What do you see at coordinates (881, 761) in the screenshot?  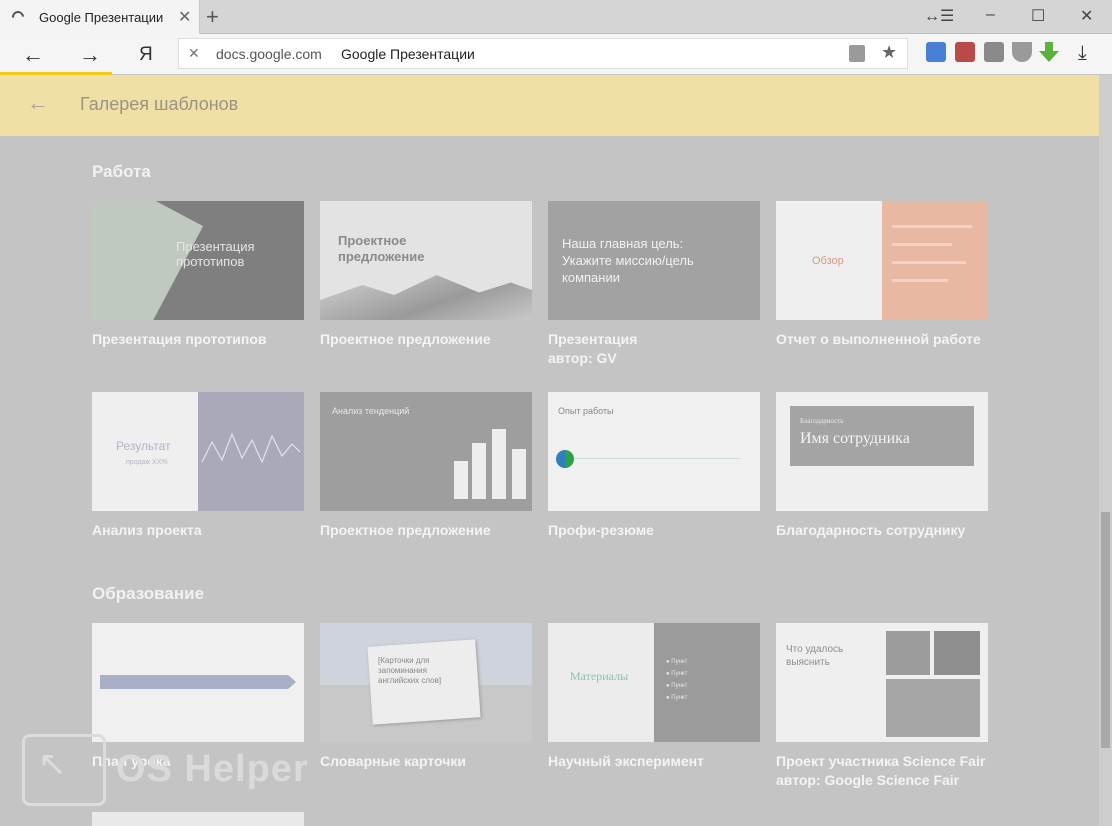 I see `template-label: Проект участника Science Fair` at bounding box center [881, 761].